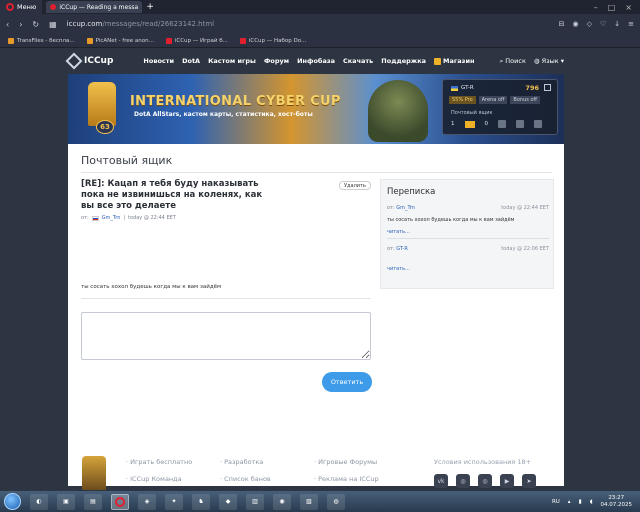 The image size is (640, 512). Describe the element at coordinates (89, 61) in the screenshot. I see `site-logo: ICCup` at that location.